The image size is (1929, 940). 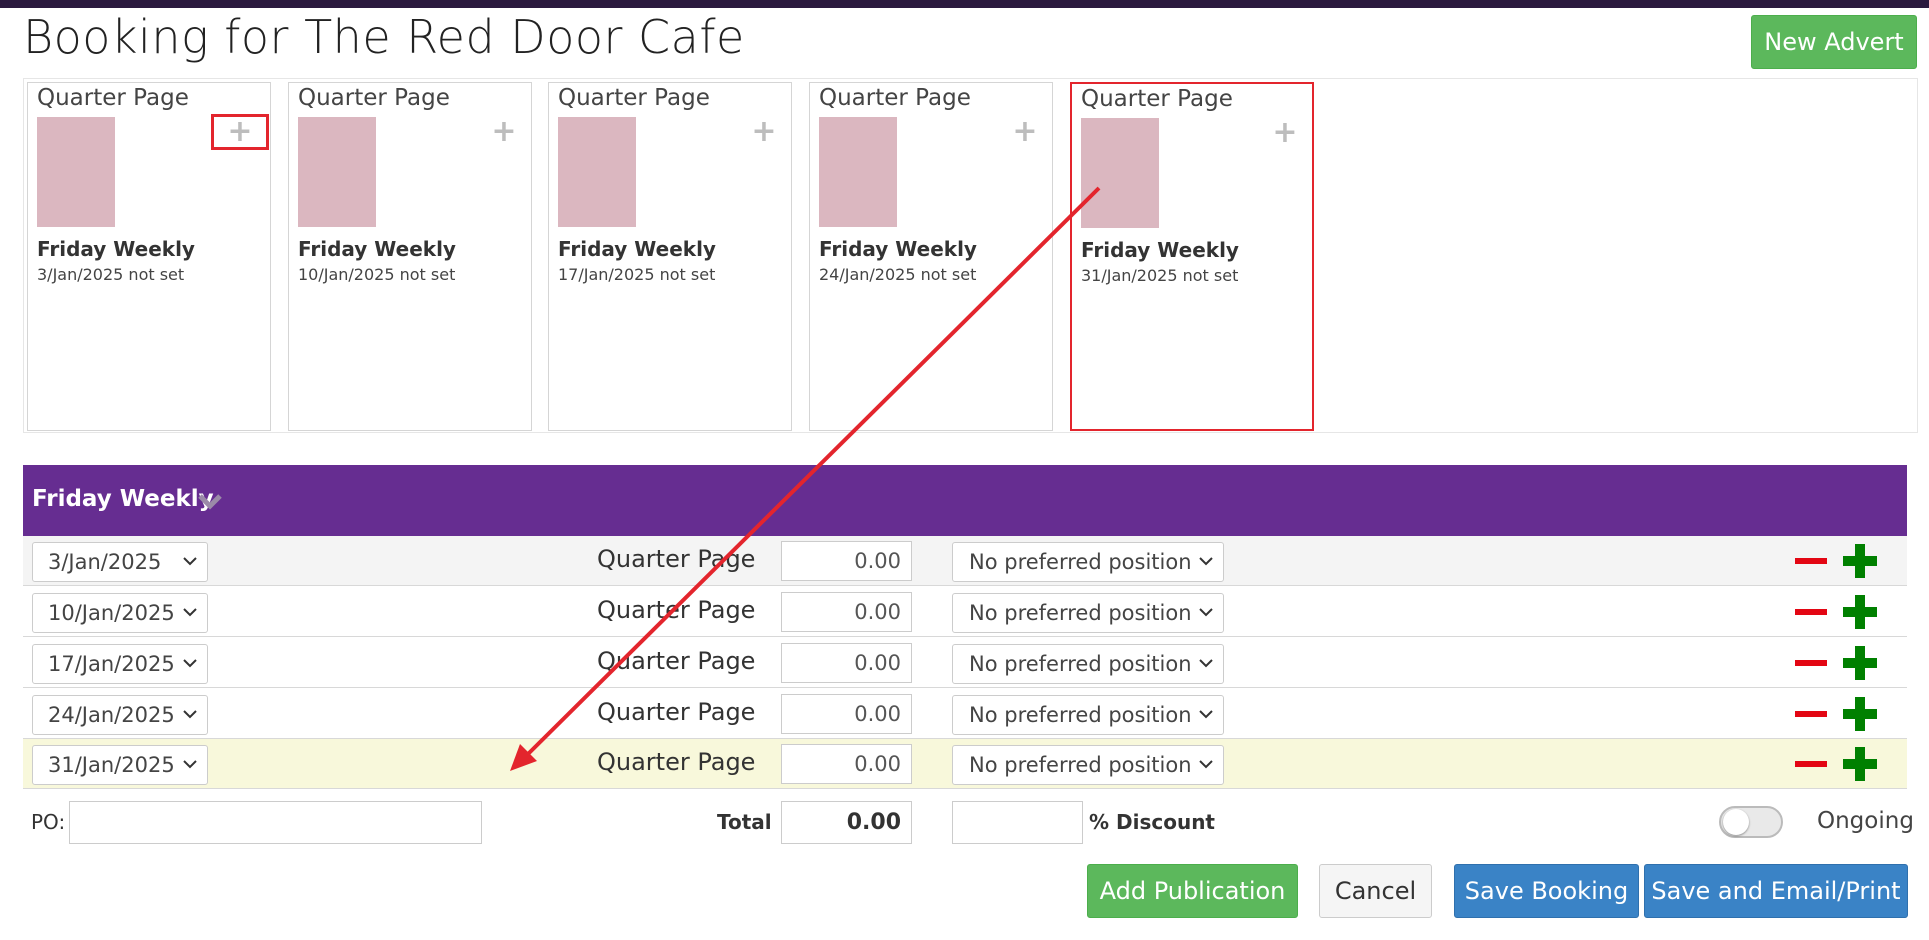 I want to click on ongoing-label: Ongoing, so click(x=1865, y=821).